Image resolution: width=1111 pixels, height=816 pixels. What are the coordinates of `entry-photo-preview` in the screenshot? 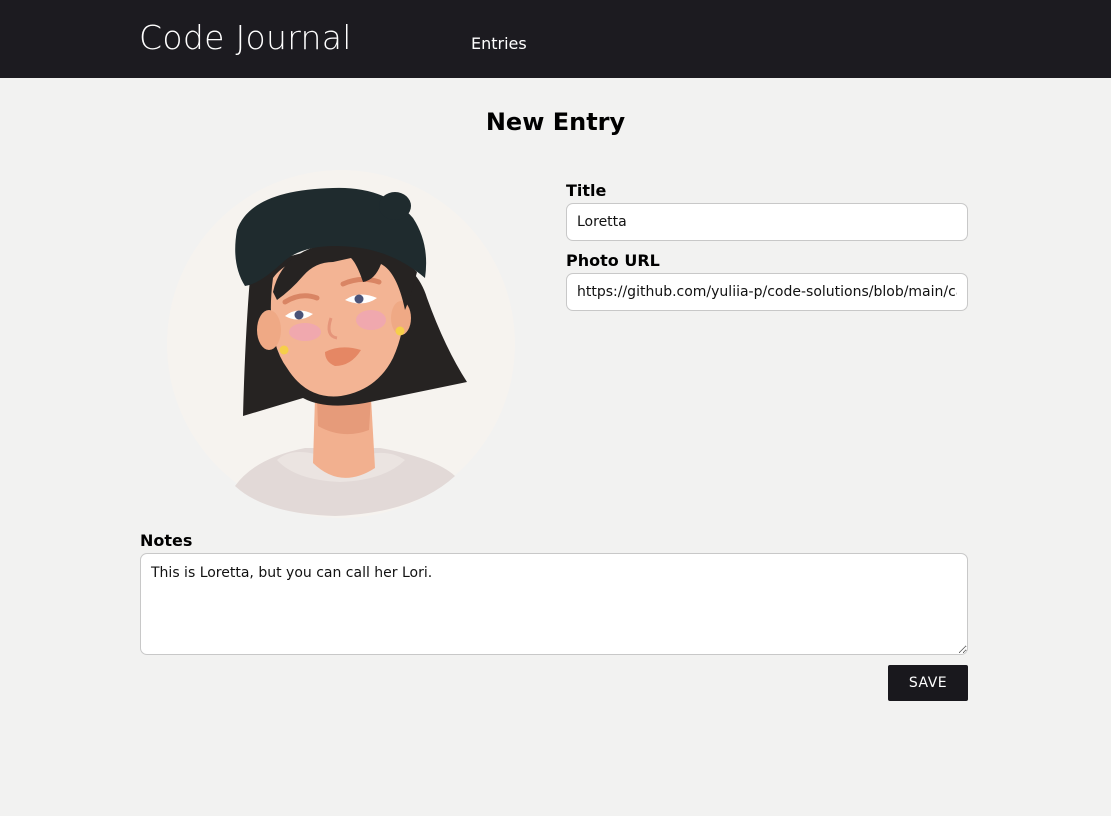 It's located at (341, 344).